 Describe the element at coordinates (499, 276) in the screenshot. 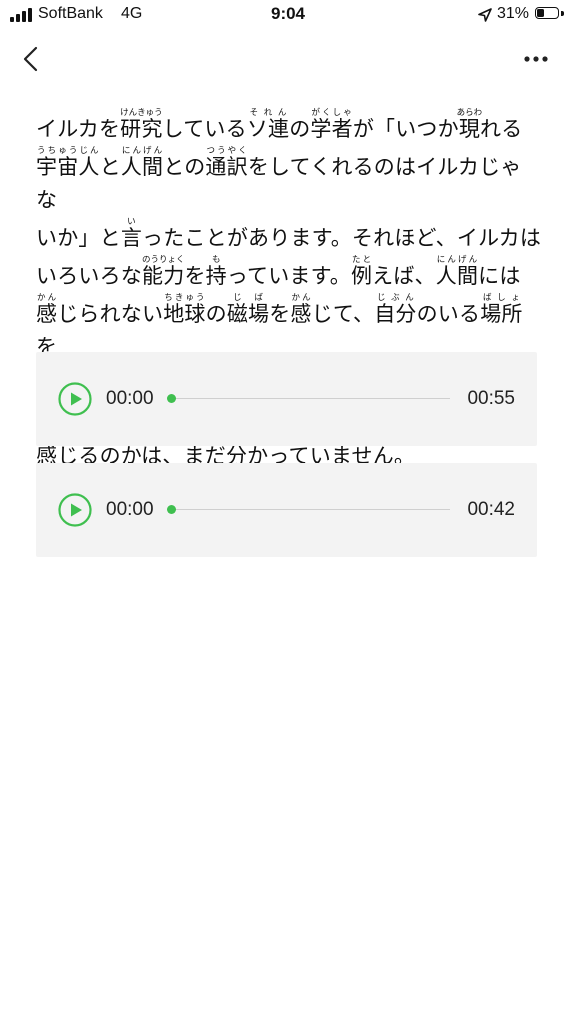

I see `article-text-run: には` at that location.